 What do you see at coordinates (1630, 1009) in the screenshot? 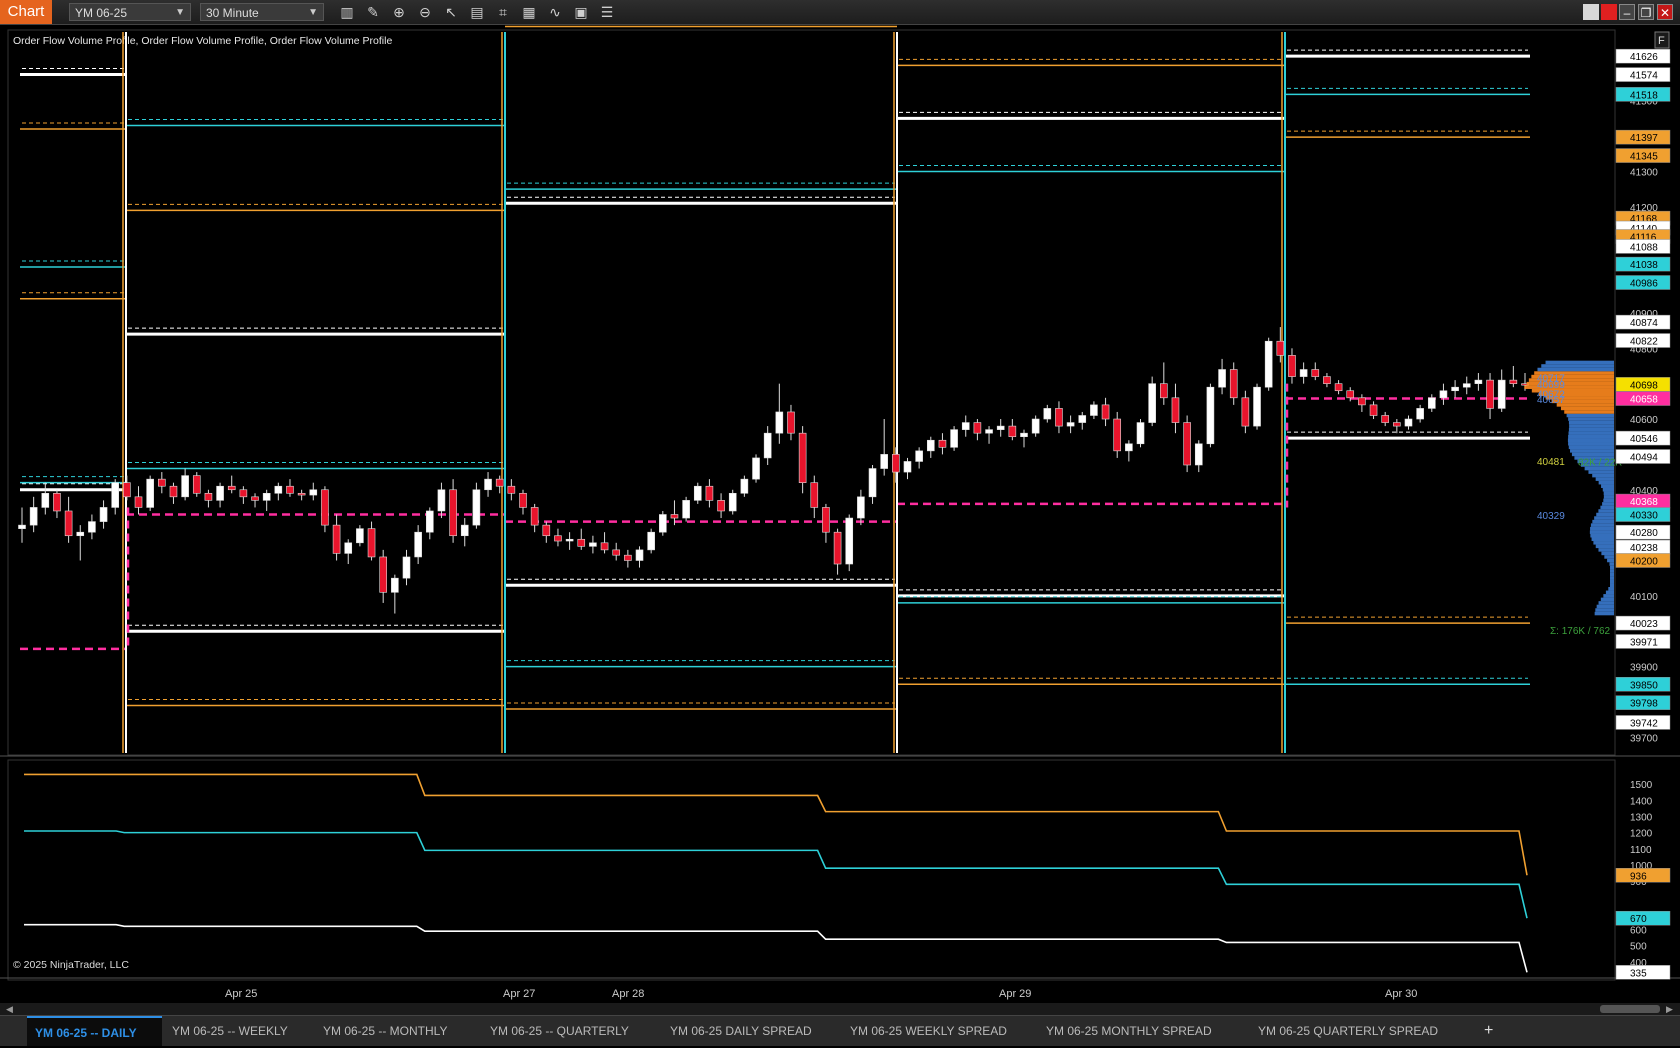
I see `scroll-thumb` at bounding box center [1630, 1009].